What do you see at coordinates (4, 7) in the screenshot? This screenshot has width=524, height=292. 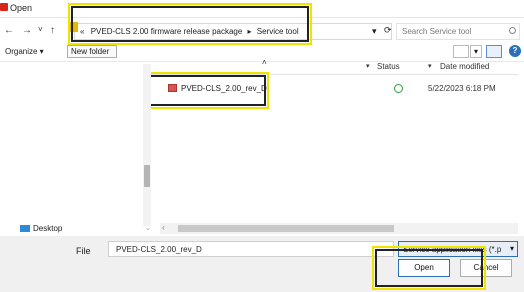 I see `app-icon` at bounding box center [4, 7].